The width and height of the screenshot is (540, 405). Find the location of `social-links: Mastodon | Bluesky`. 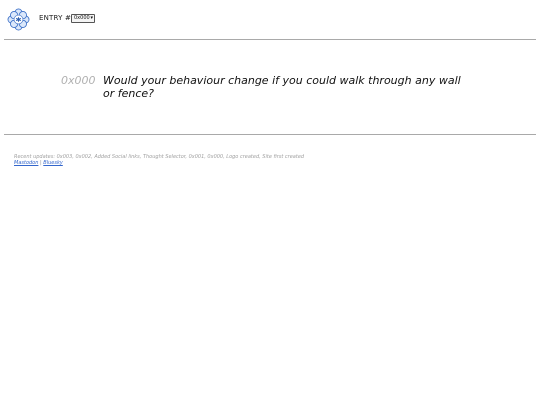

social-links: Mastodon | Bluesky is located at coordinates (159, 163).